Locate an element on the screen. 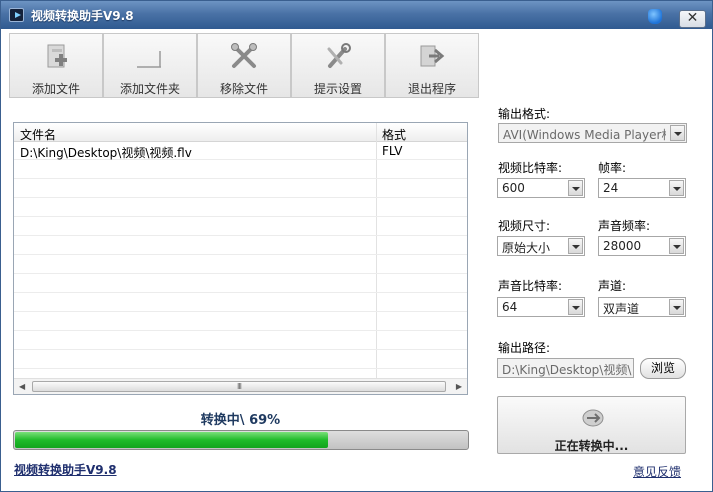 This screenshot has height=492, width=713. window-title: 视频转换助手V9.8 is located at coordinates (82, 16).